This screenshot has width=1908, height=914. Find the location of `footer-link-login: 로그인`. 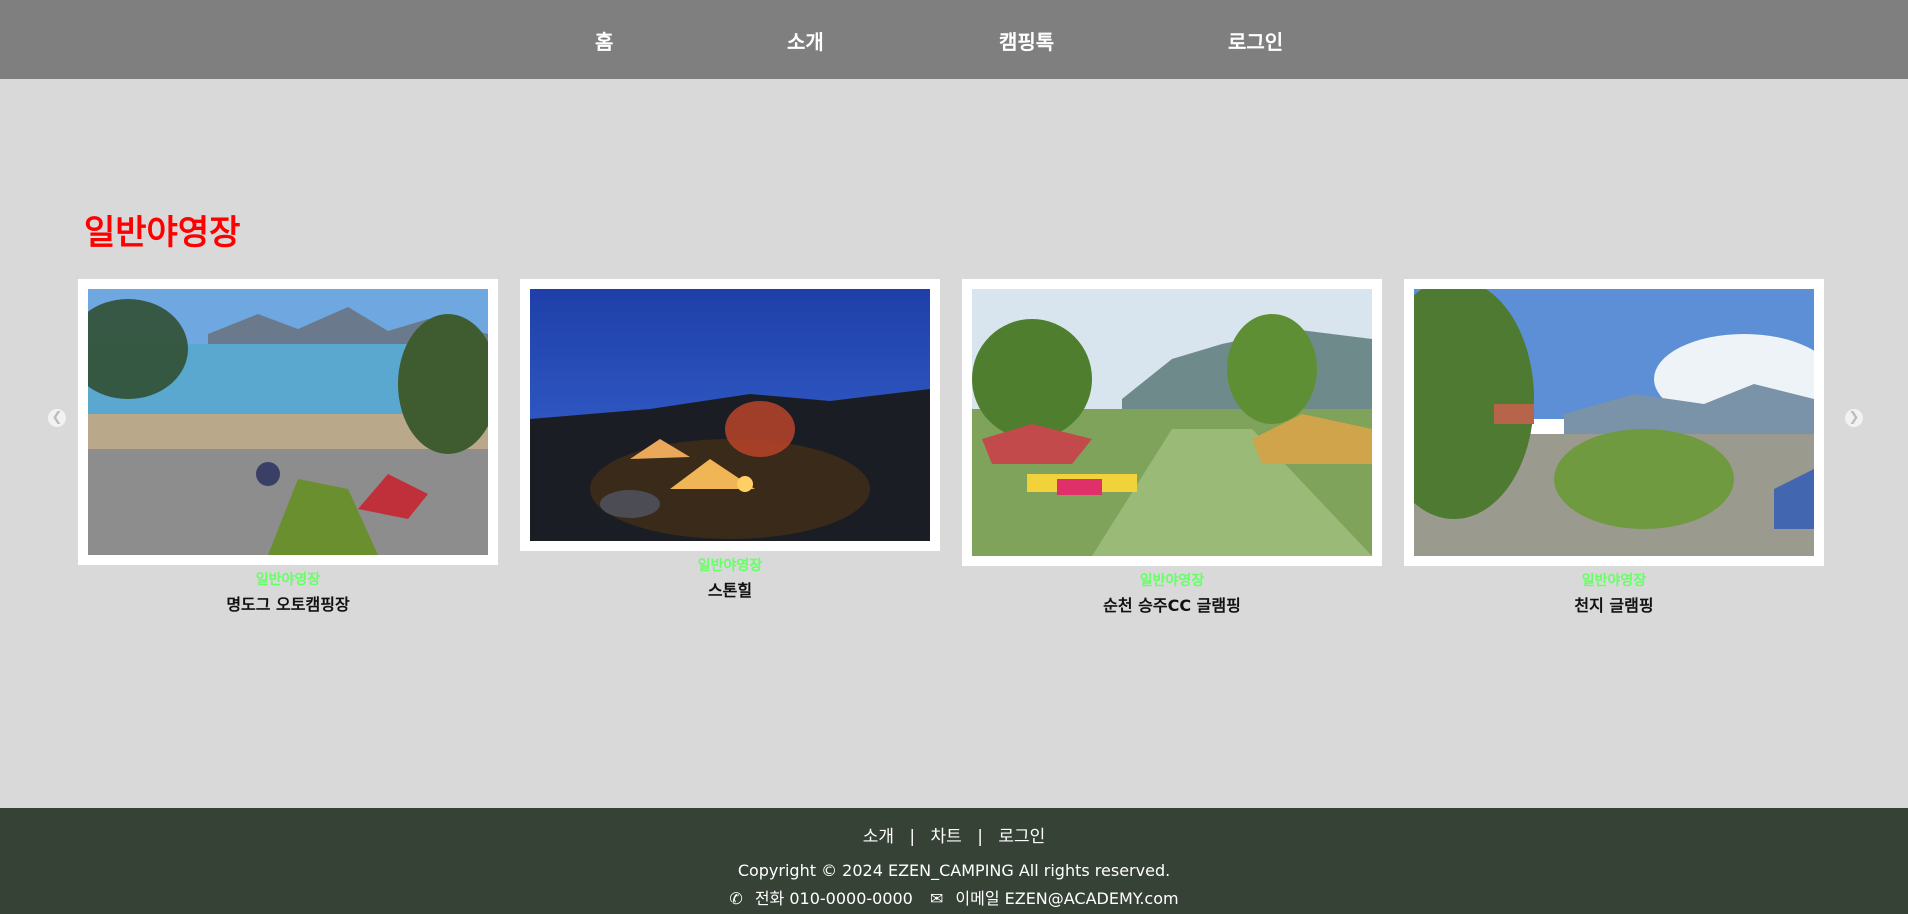

footer-link-login: 로그인 is located at coordinates (1021, 837).